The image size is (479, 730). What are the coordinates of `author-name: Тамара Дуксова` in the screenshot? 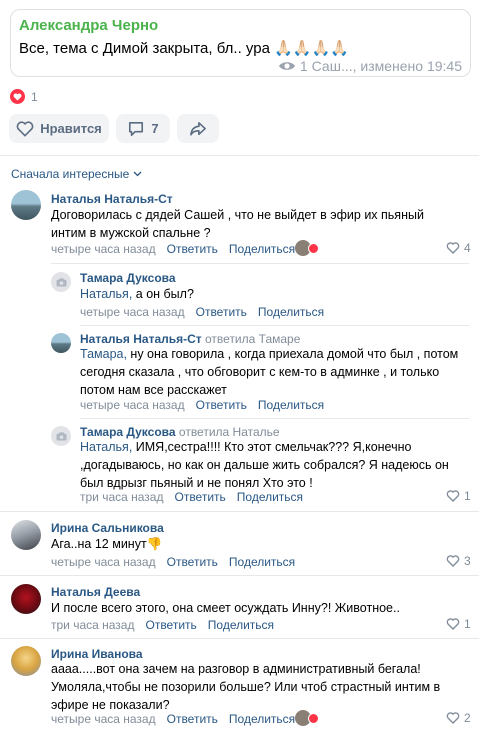 It's located at (128, 432).